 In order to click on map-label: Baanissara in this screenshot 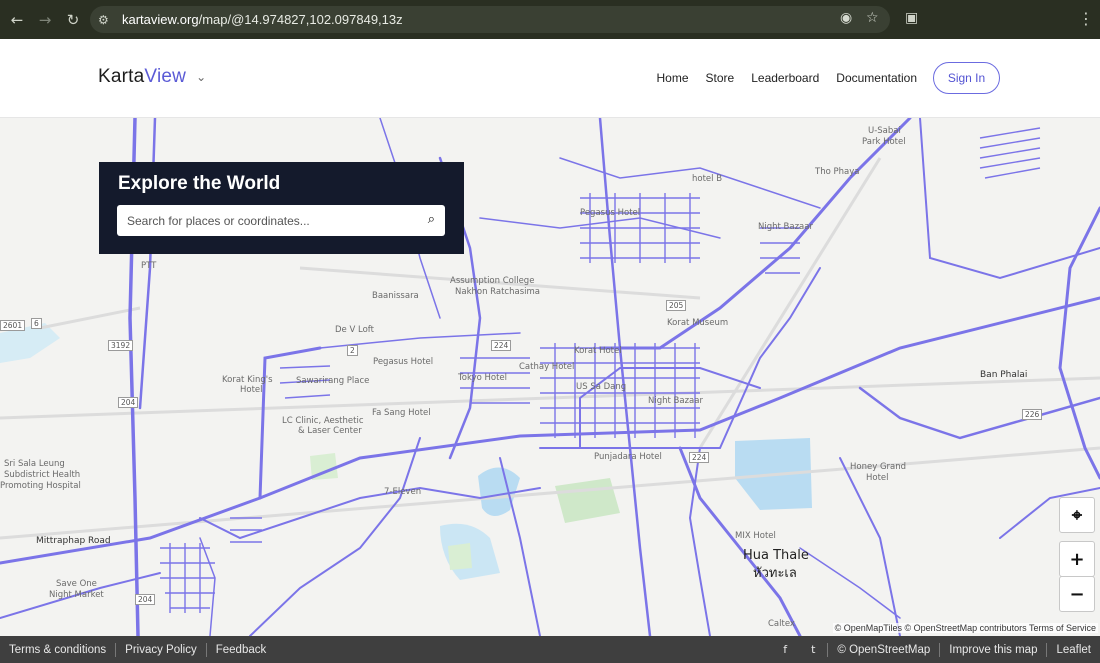, I will do `click(395, 296)`.